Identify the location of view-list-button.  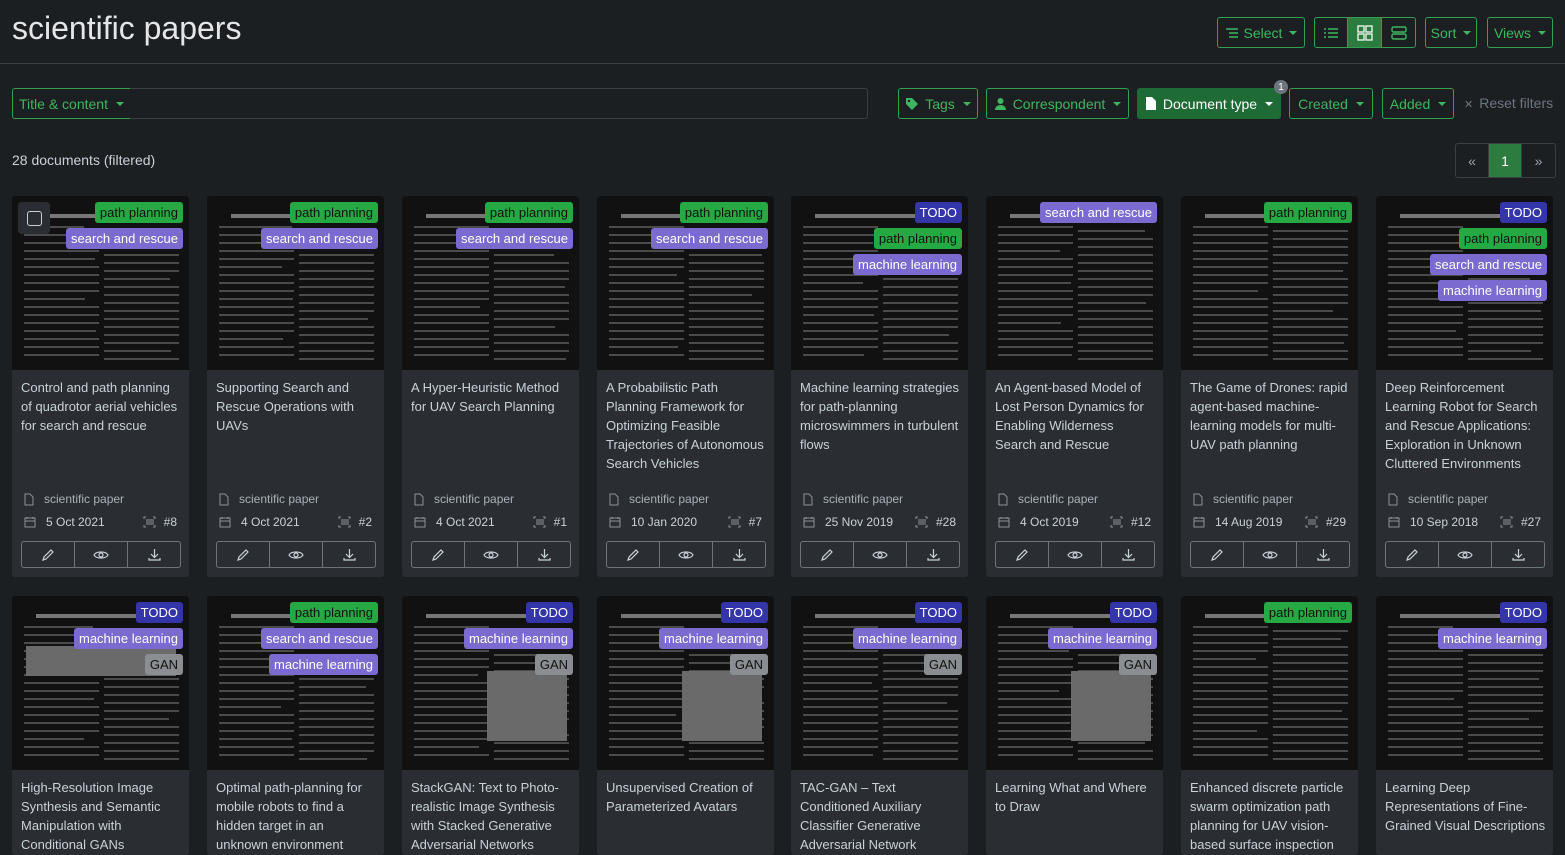
(1331, 32).